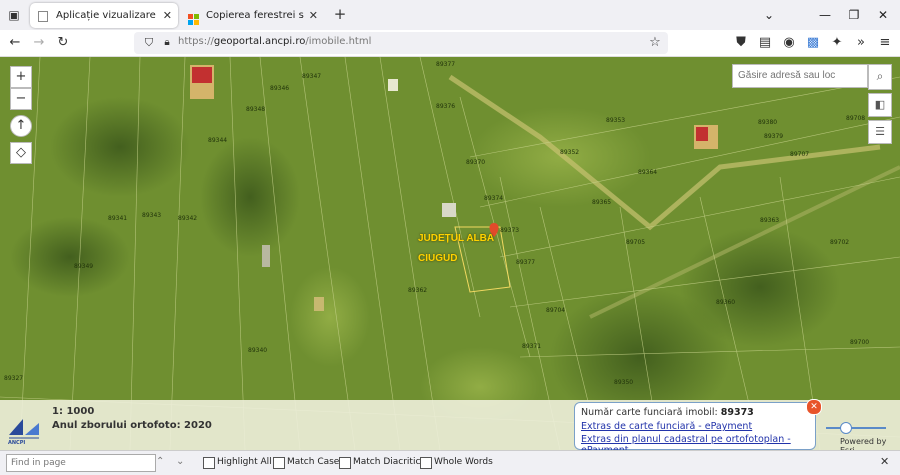  What do you see at coordinates (244, 462) in the screenshot?
I see `highlight-all-label: Highlight All` at bounding box center [244, 462].